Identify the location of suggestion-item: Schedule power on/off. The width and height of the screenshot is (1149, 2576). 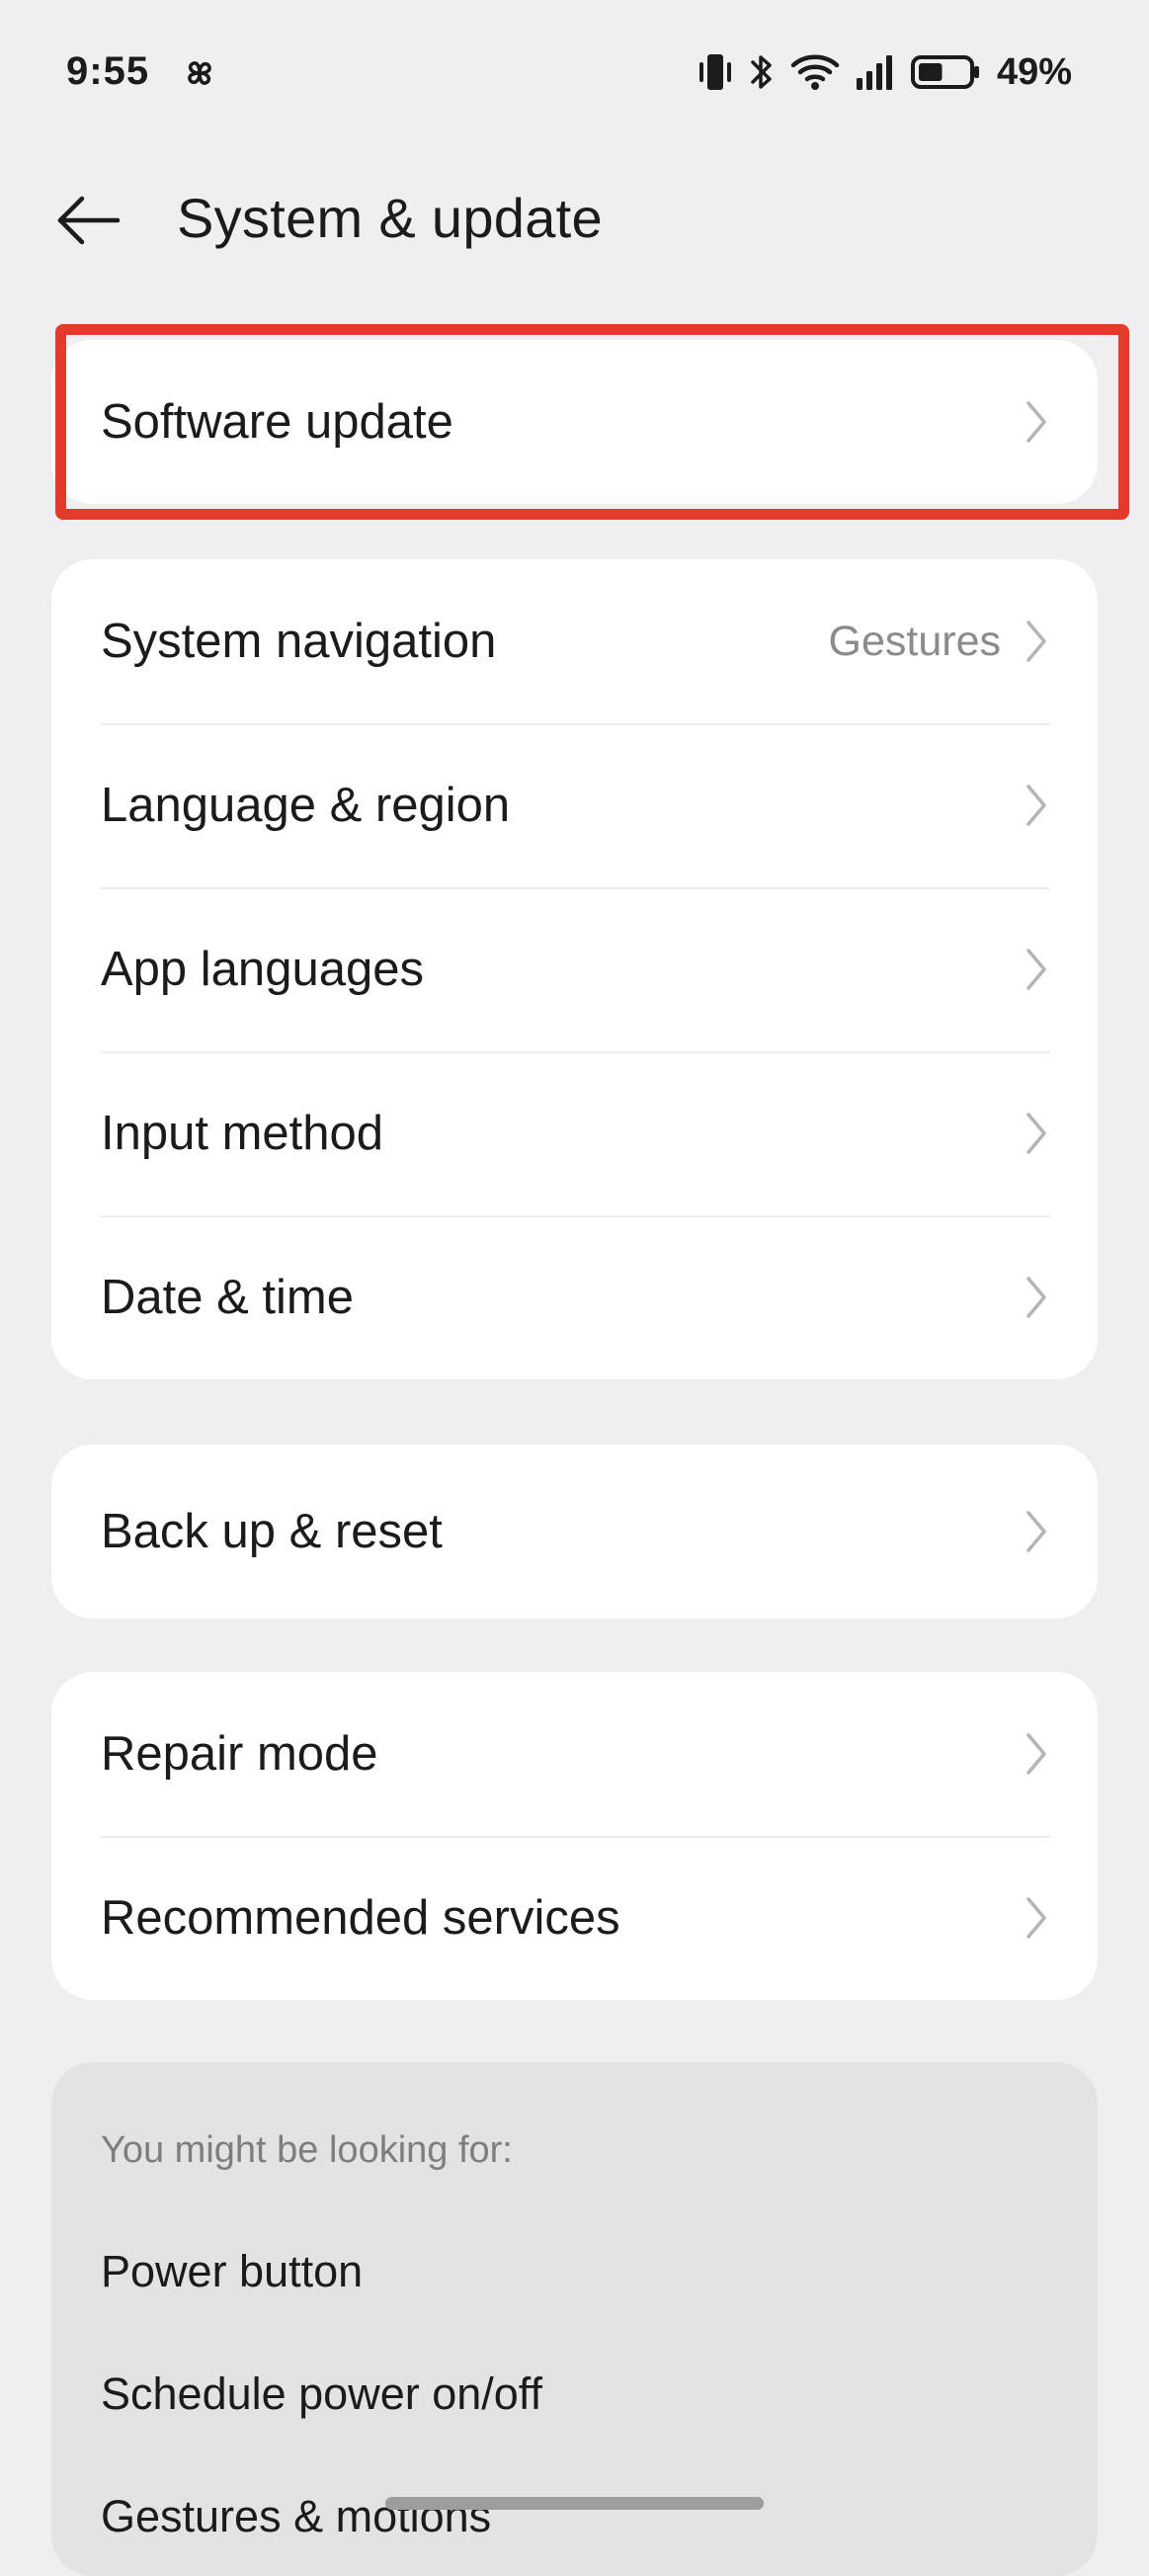
(321, 2394).